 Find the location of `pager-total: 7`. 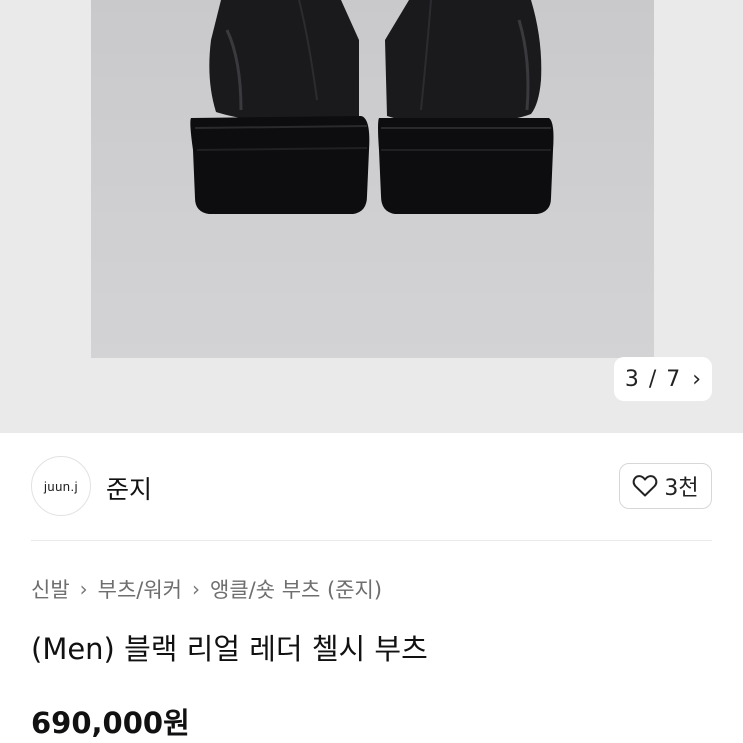

pager-total: 7 is located at coordinates (673, 379).